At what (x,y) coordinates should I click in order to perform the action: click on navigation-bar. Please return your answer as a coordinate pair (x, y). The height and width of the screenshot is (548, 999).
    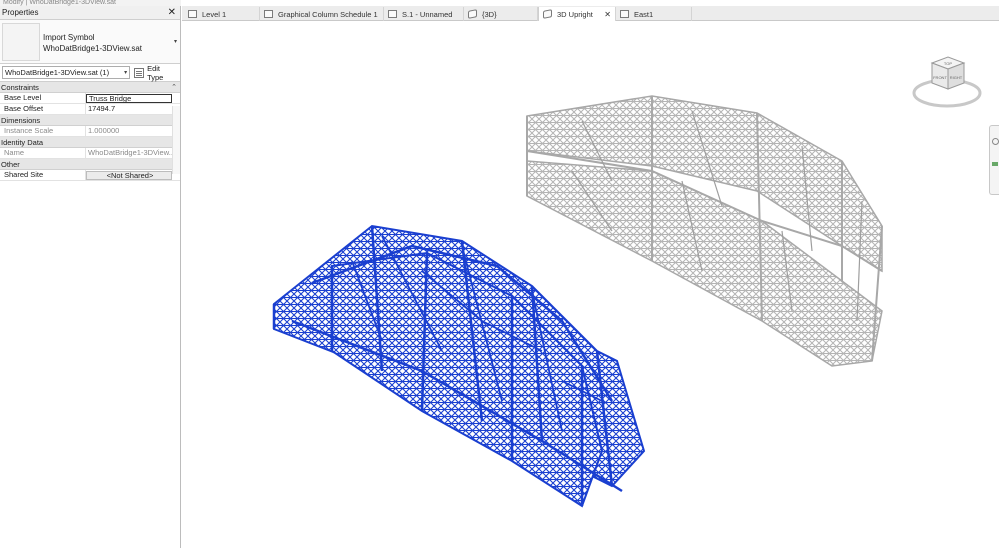
    Looking at the image, I should click on (994, 160).